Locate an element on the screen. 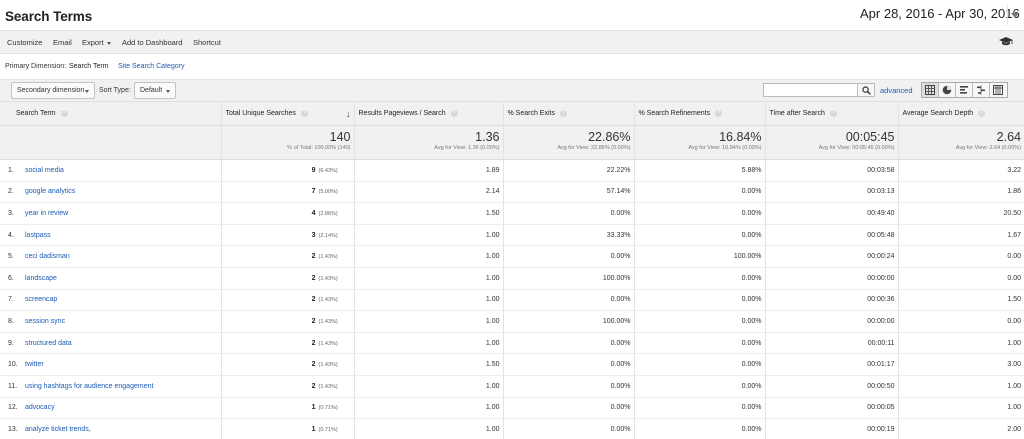  time-after-search-cell: 00:00:11 is located at coordinates (832, 343).